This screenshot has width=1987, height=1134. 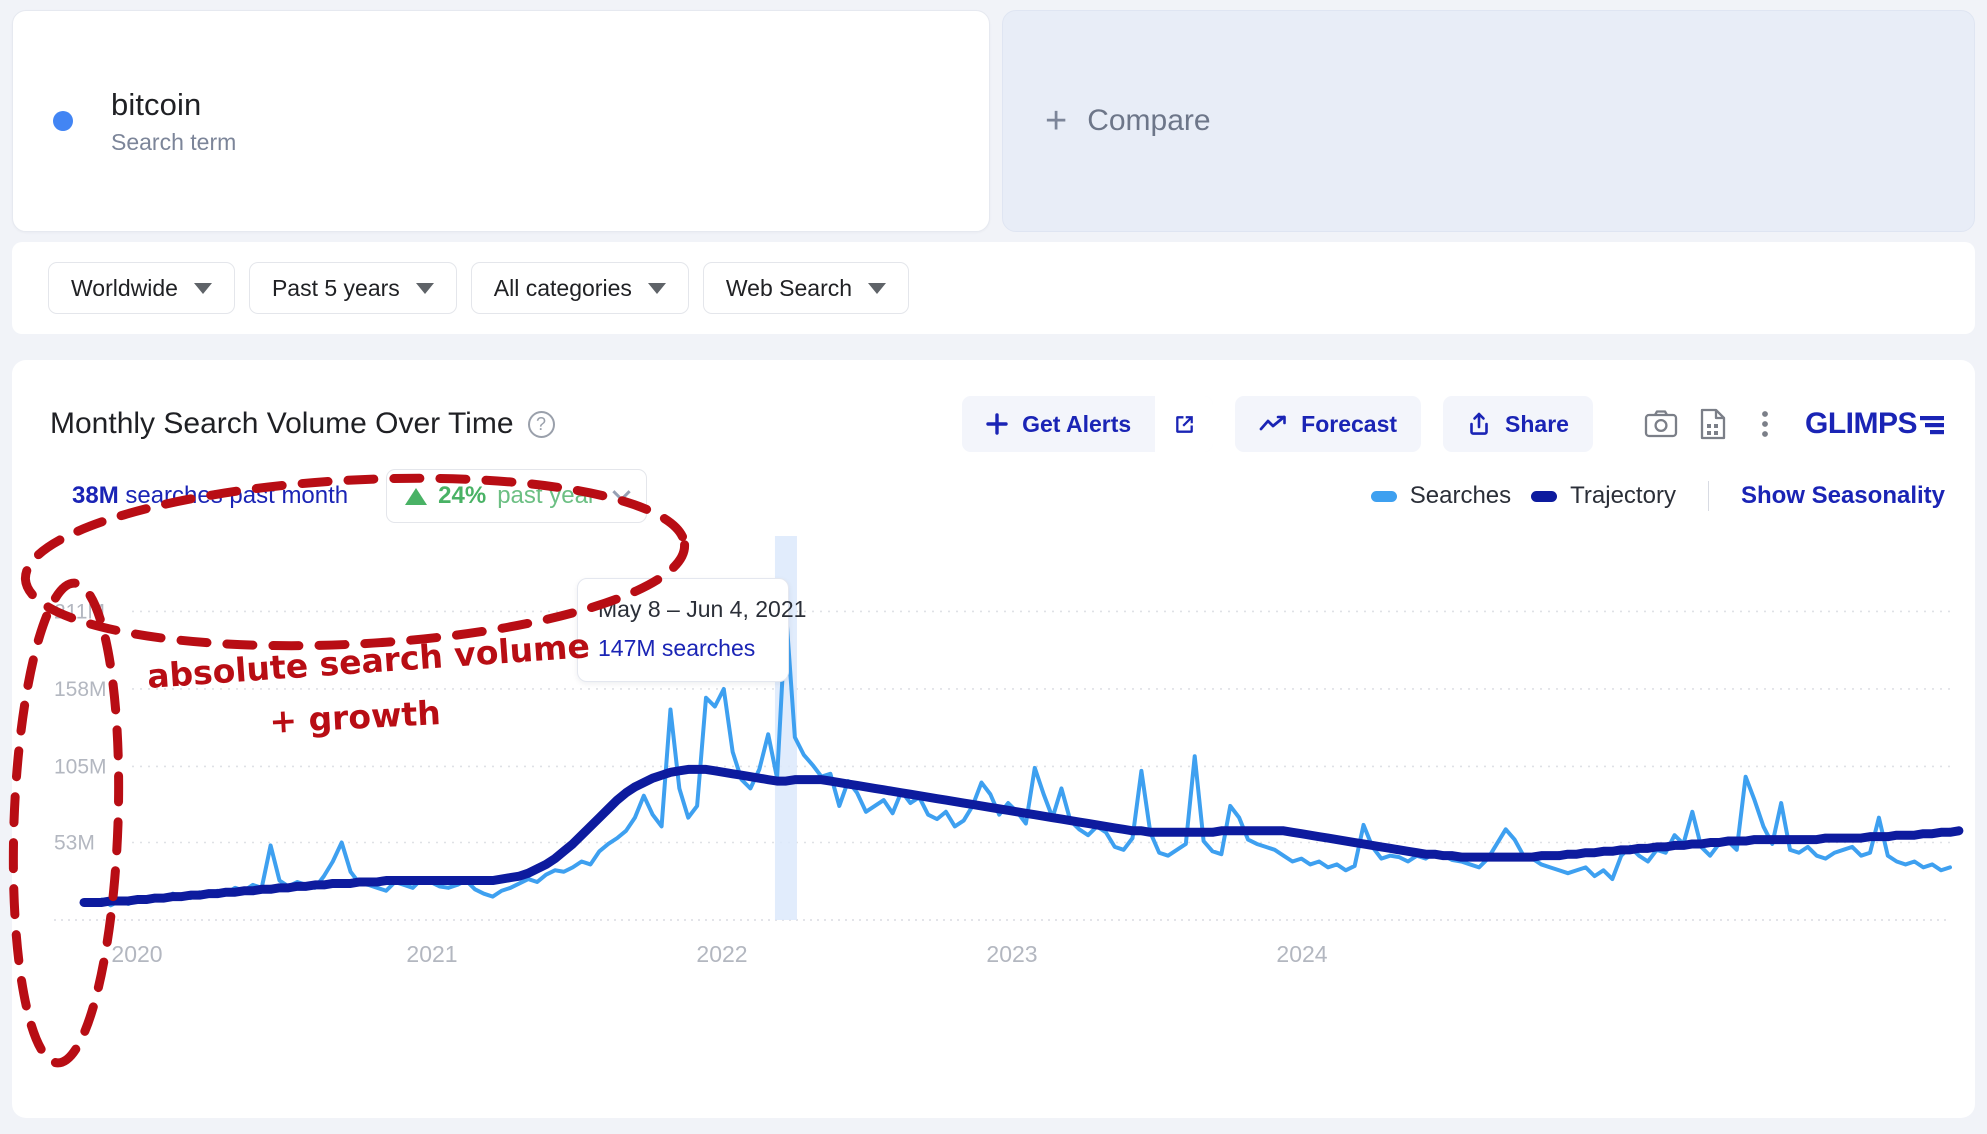 I want to click on tooltip-date-range: May 8 – Jun 4, 2021, so click(x=702, y=609).